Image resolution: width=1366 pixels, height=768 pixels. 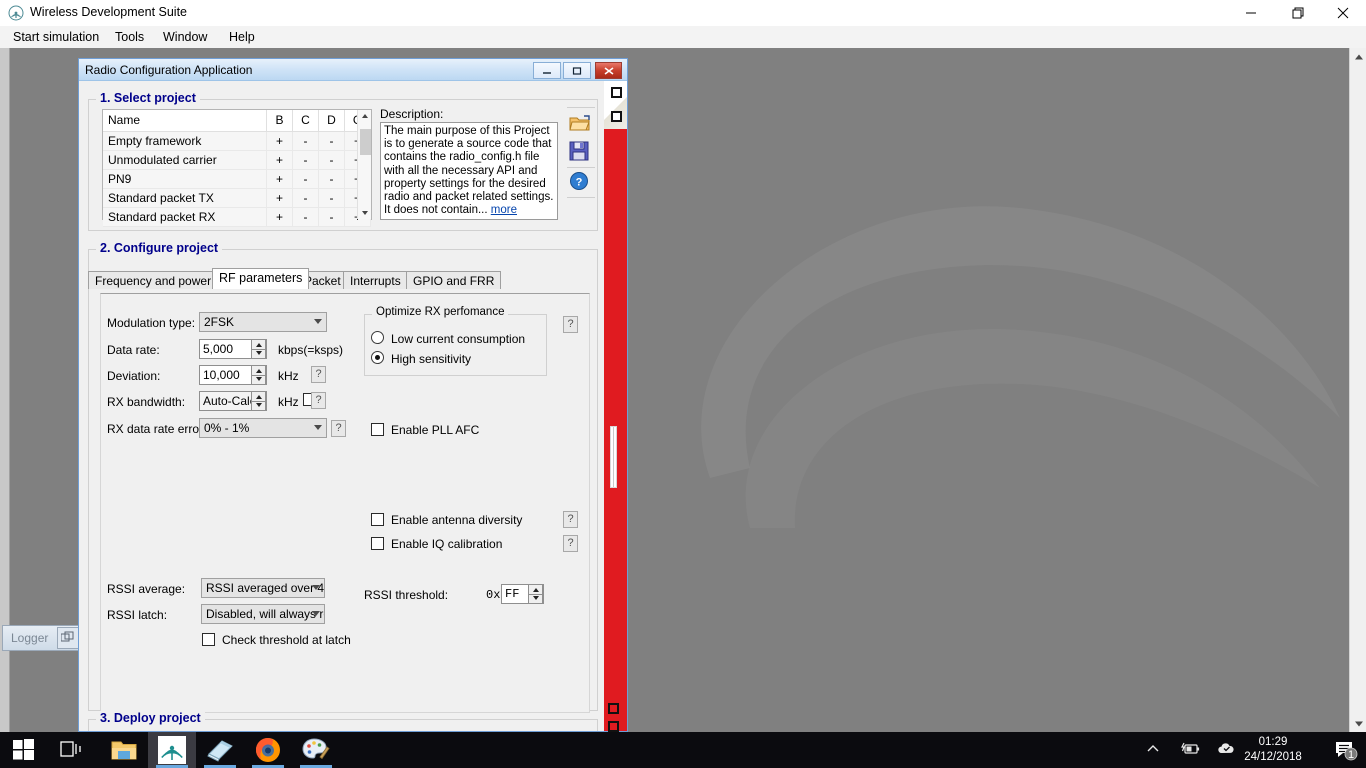 I want to click on rx-bandwidth-stepper, so click(x=258, y=401).